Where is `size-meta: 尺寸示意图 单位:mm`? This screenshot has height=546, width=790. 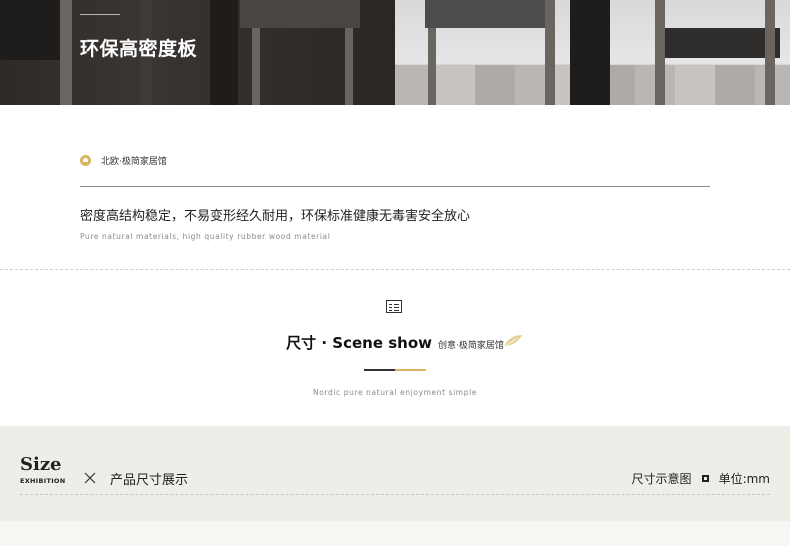
size-meta: 尺寸示意图 单位:mm is located at coordinates (701, 478).